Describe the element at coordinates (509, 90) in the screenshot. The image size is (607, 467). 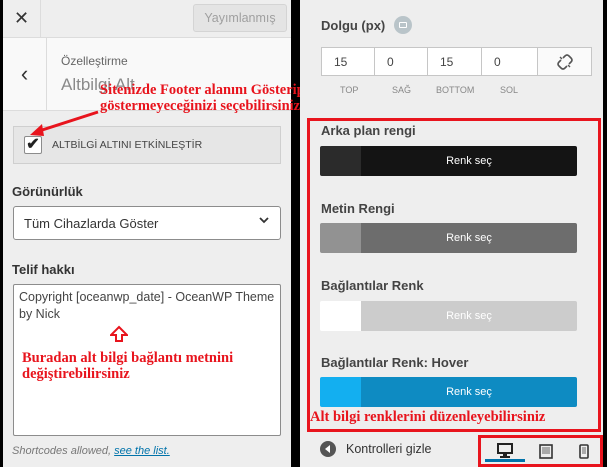
I see `padding-left-caption: SOL` at that location.